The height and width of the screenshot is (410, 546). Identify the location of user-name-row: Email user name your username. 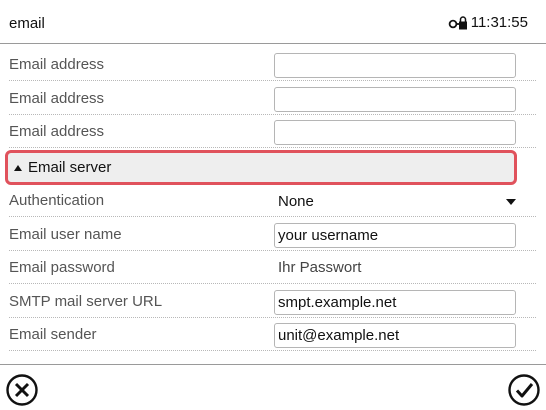
(272, 234).